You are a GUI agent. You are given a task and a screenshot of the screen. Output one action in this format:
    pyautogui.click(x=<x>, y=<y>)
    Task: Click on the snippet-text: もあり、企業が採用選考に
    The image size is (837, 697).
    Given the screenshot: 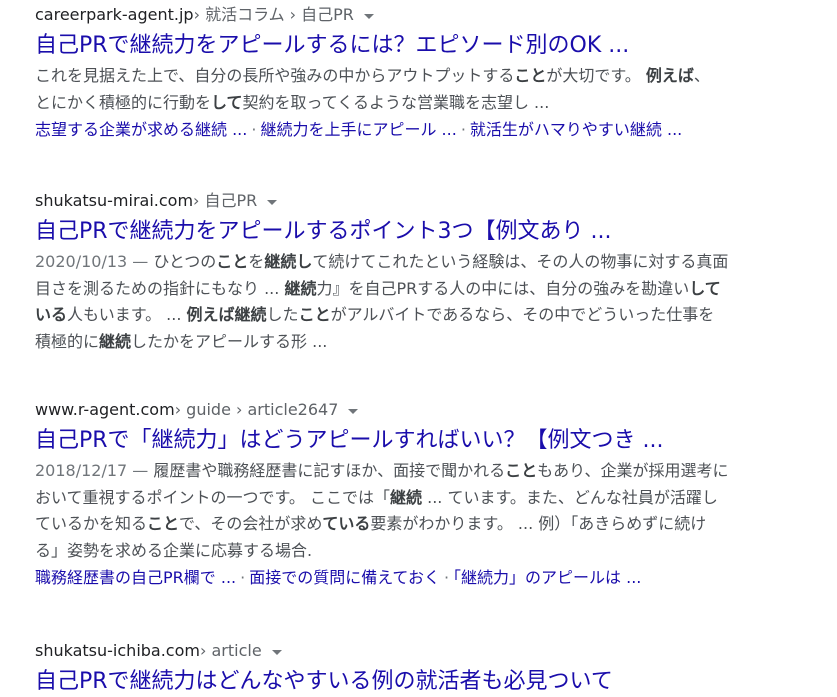 What is the action you would take?
    pyautogui.click(x=633, y=470)
    